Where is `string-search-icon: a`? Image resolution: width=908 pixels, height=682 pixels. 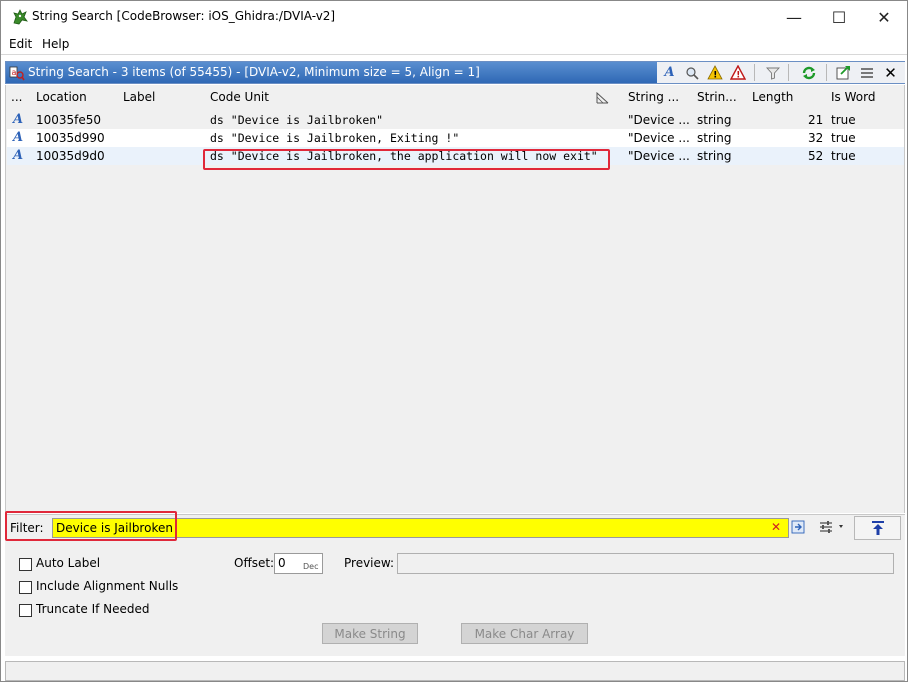
string-search-icon: a is located at coordinates (17, 73).